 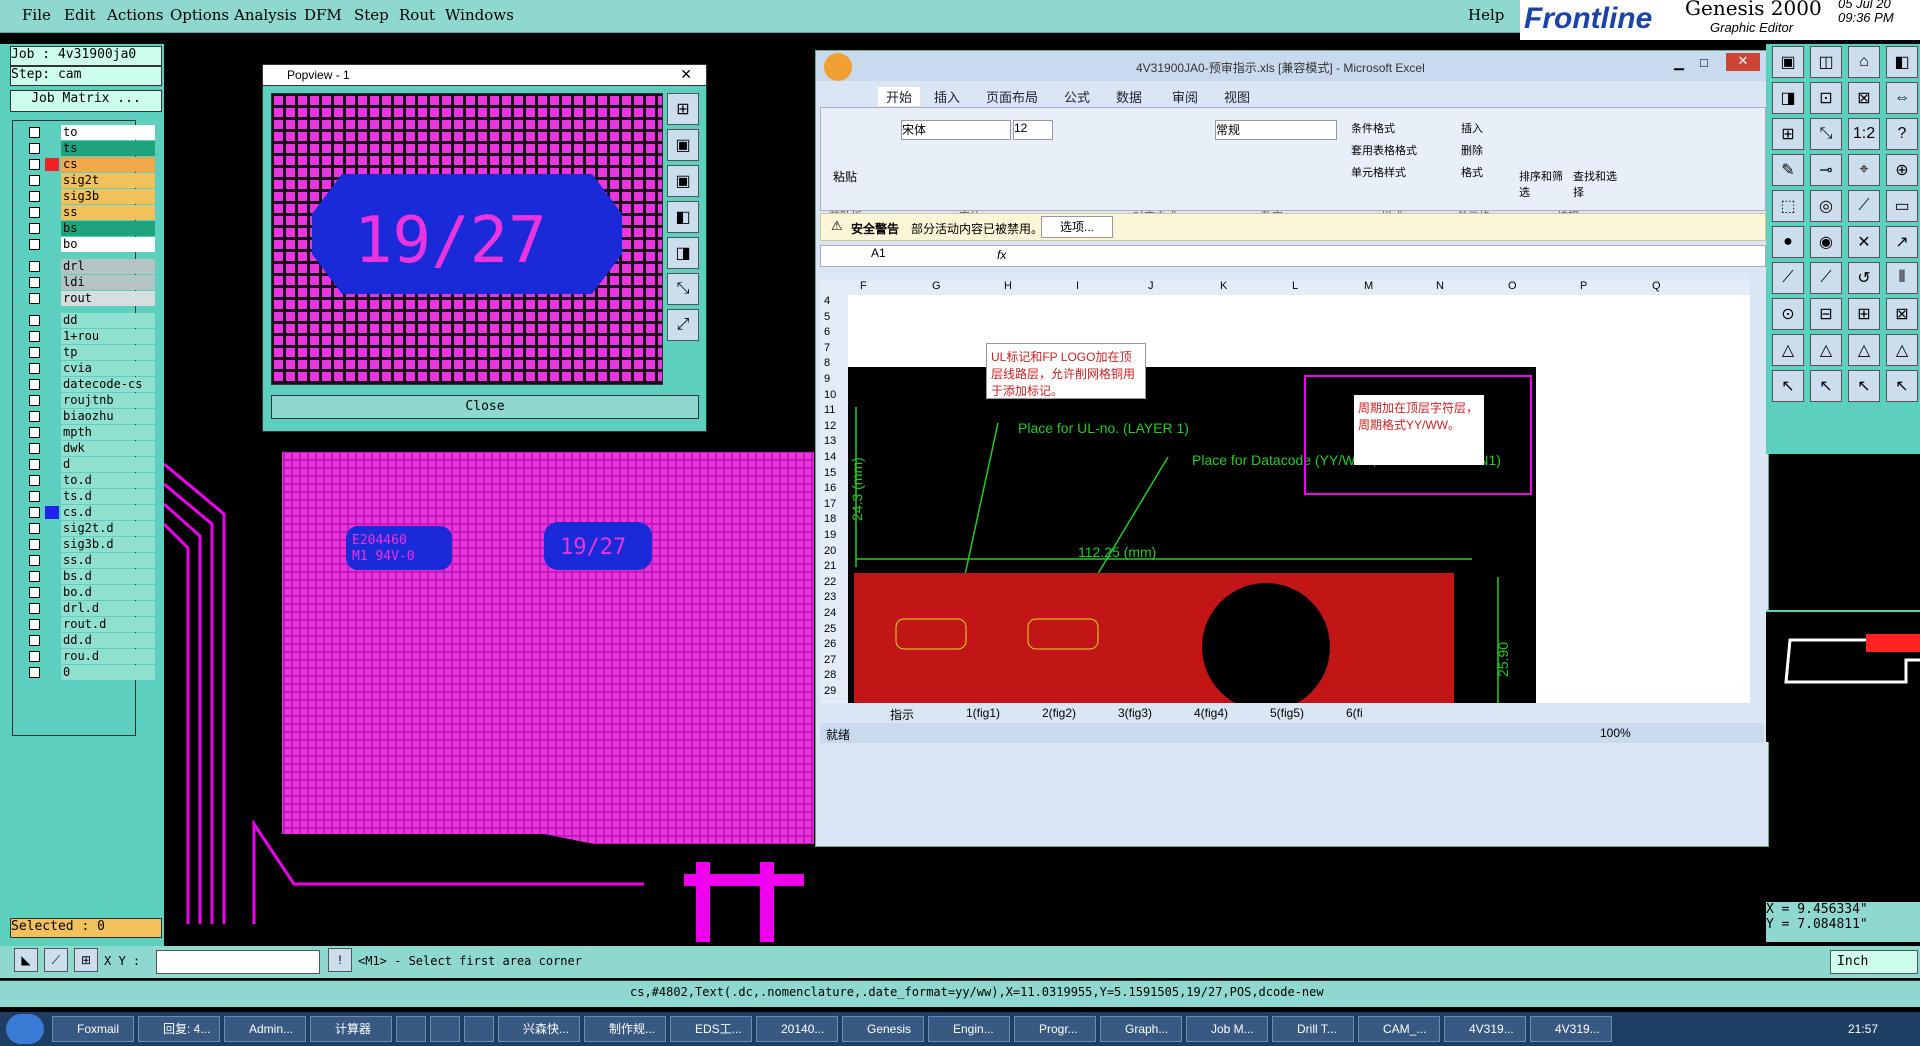 I want to click on tool-icon: ◫, so click(x=1826, y=62).